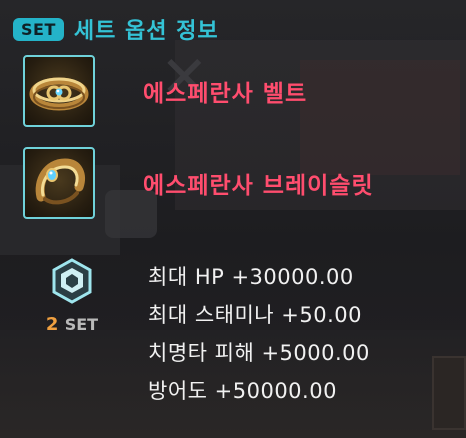 The image size is (466, 438). What do you see at coordinates (242, 391) in the screenshot?
I see `stat-line: 방어도 +50000.00` at bounding box center [242, 391].